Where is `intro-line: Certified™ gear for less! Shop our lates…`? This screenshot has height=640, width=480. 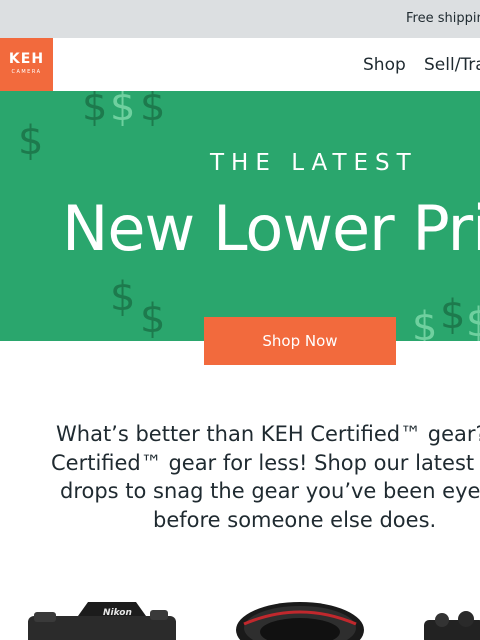 intro-line: Certified™ gear for less! Shop our lates… is located at coordinates (265, 463).